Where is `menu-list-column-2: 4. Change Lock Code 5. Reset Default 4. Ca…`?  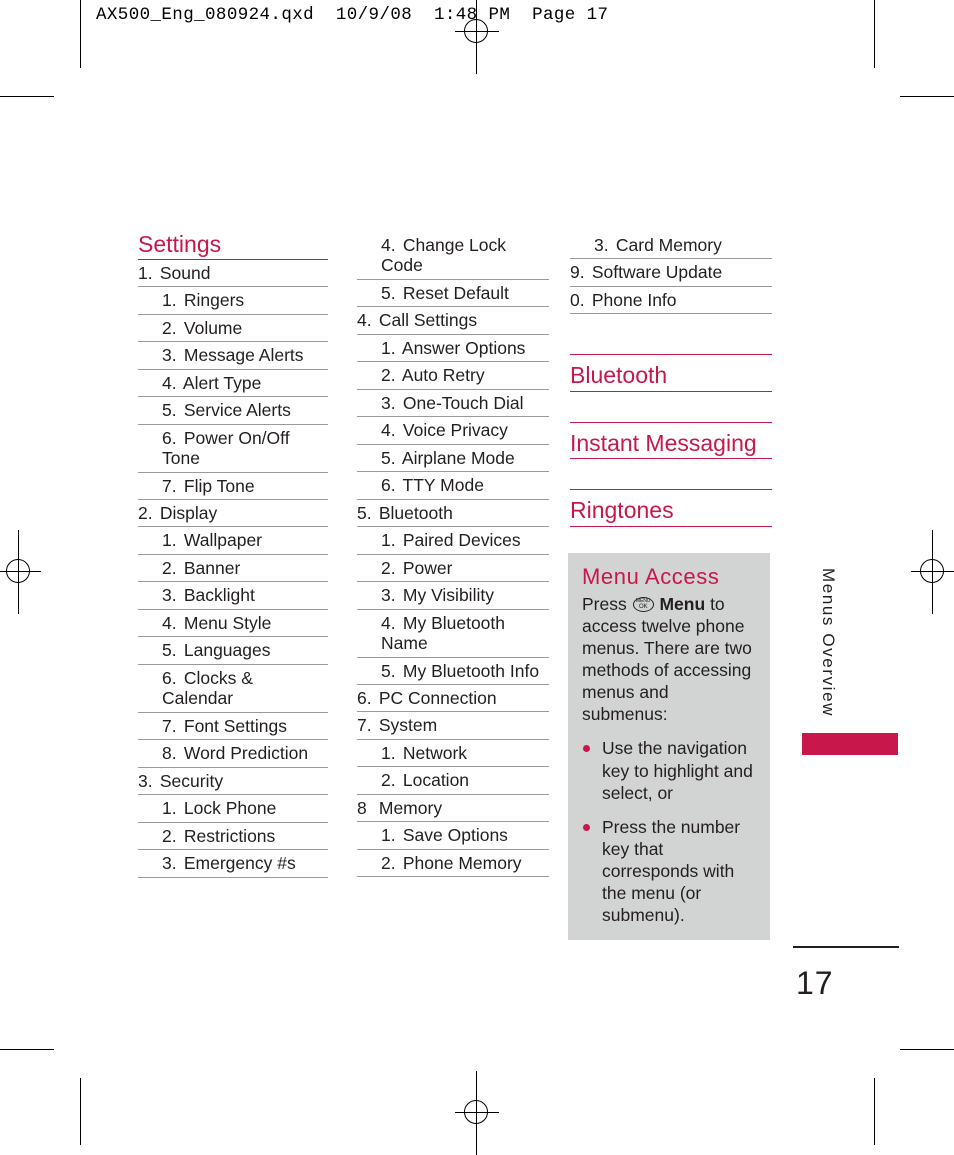
menu-list-column-2: 4. Change Lock Code 5. Reset Default 4. Ca… is located at coordinates (453, 555).